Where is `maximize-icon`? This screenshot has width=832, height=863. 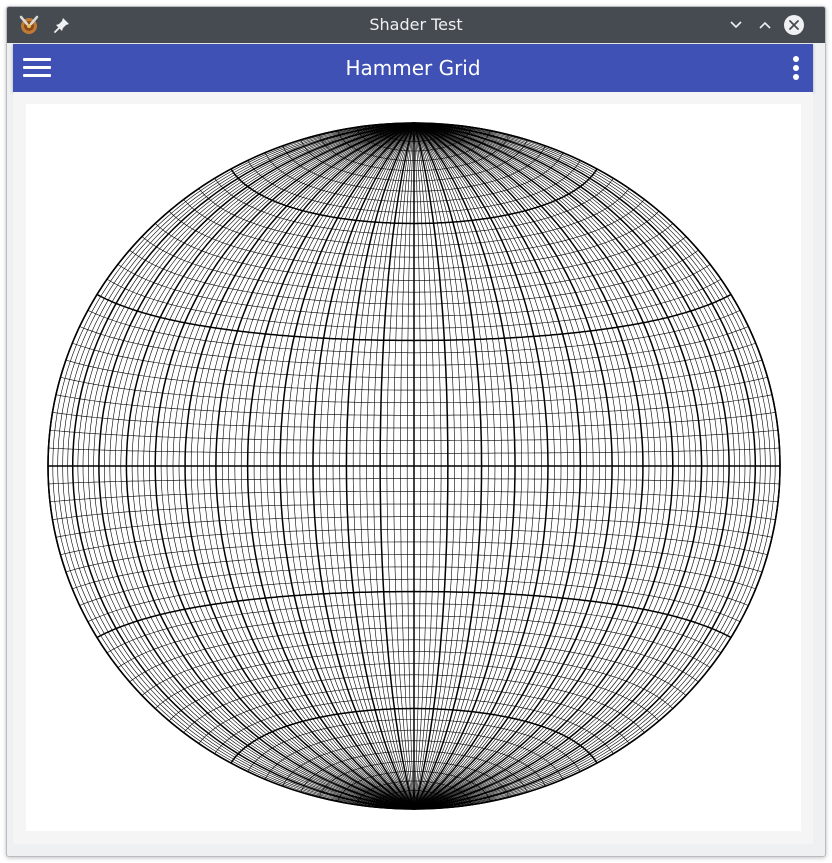
maximize-icon is located at coordinates (765, 25).